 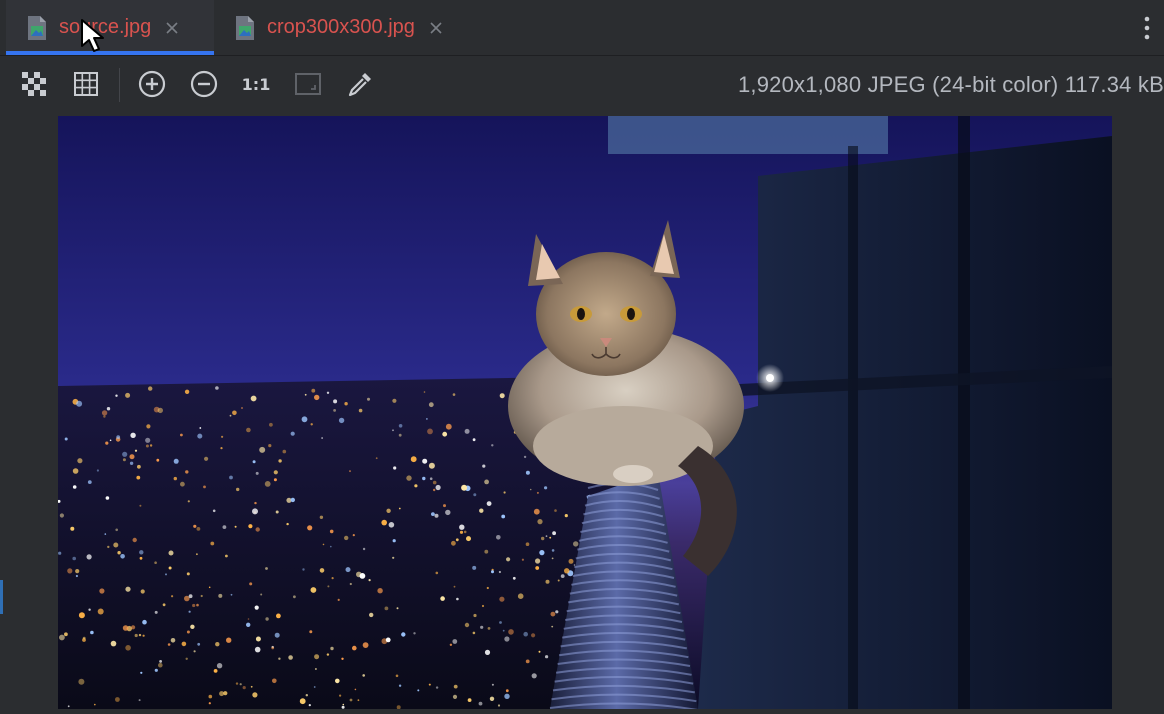 I want to click on zoom-in-button, so click(x=152, y=84).